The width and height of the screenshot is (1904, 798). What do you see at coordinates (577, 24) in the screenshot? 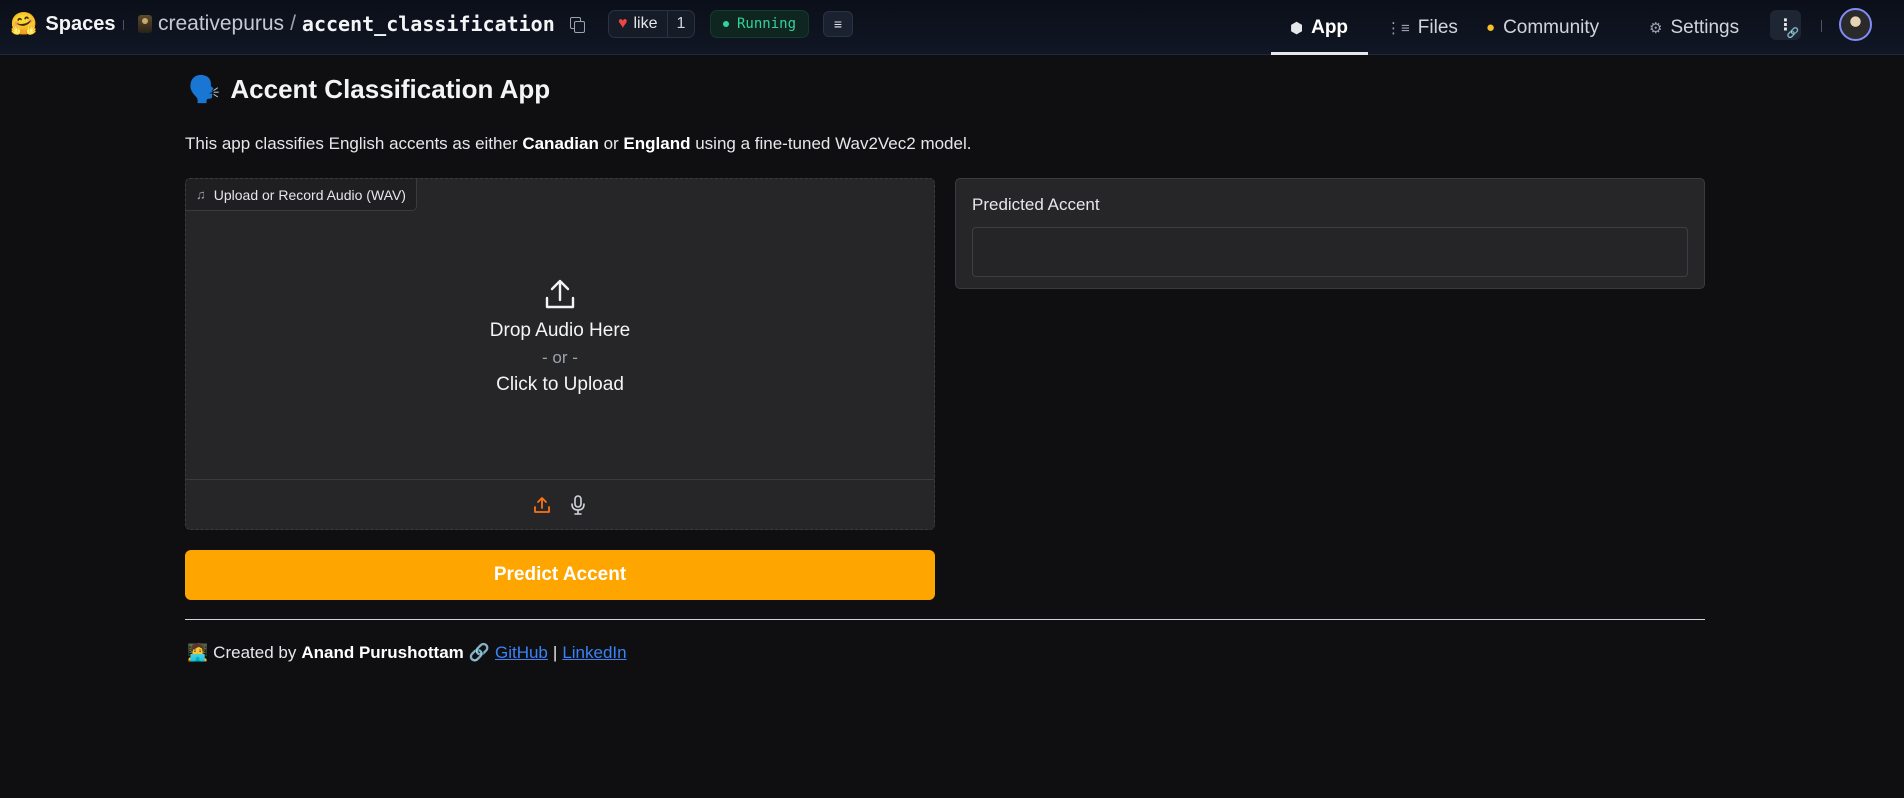
I see `copy-icon` at bounding box center [577, 24].